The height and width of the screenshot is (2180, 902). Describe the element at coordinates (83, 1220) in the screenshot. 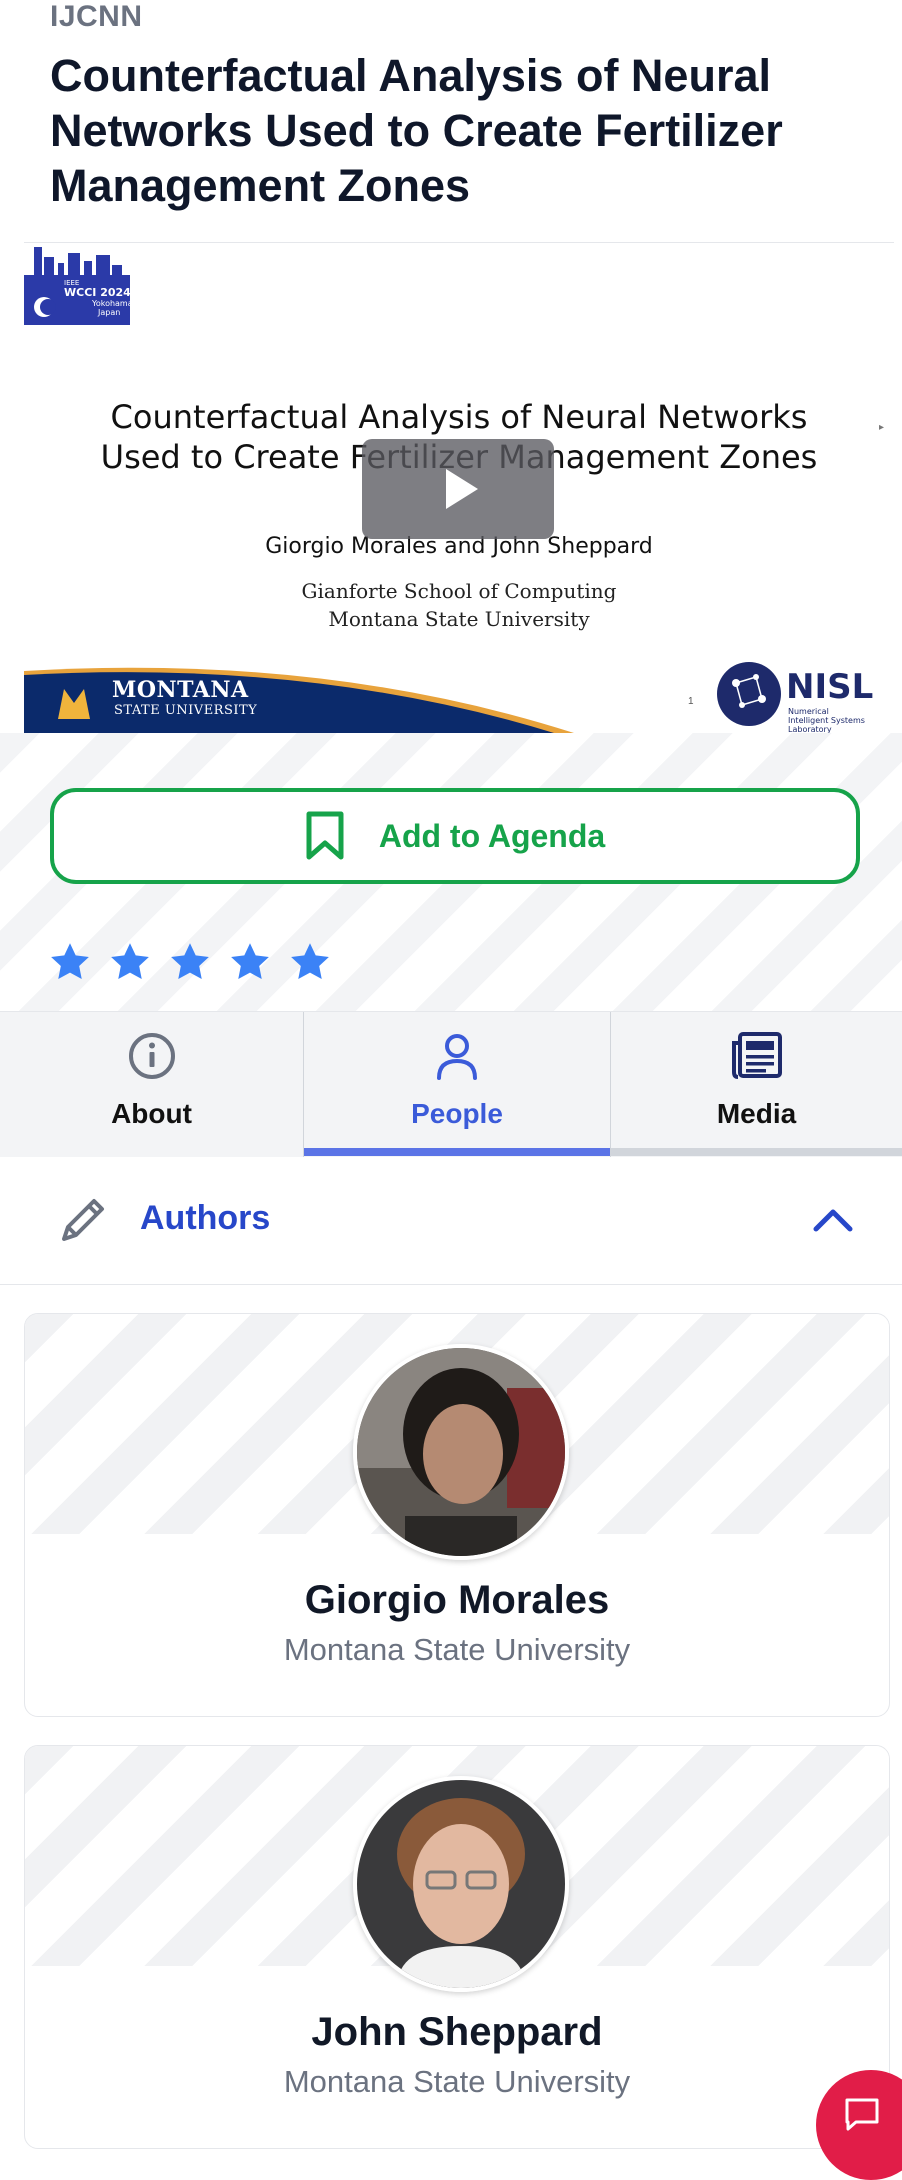

I see `pencil-icon` at that location.